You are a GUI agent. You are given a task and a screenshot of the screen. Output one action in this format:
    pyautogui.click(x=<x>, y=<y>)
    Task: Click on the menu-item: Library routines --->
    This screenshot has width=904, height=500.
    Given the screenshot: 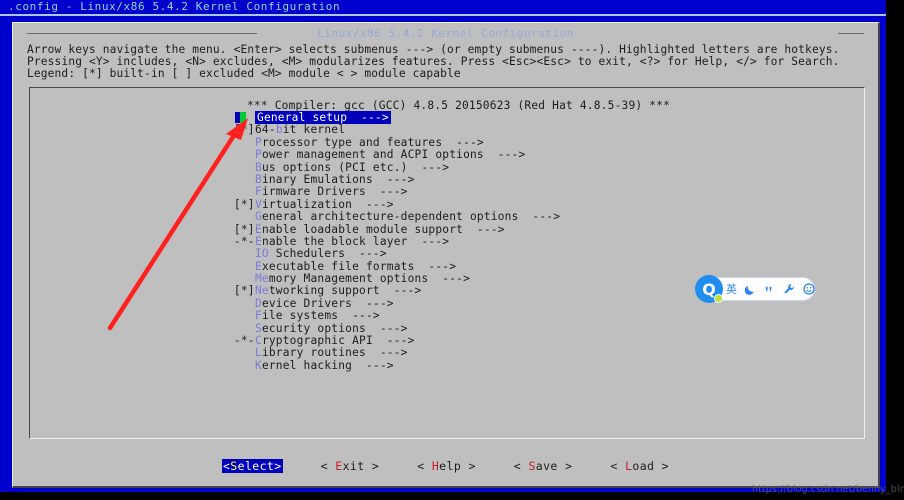 What is the action you would take?
    pyautogui.click(x=447, y=353)
    